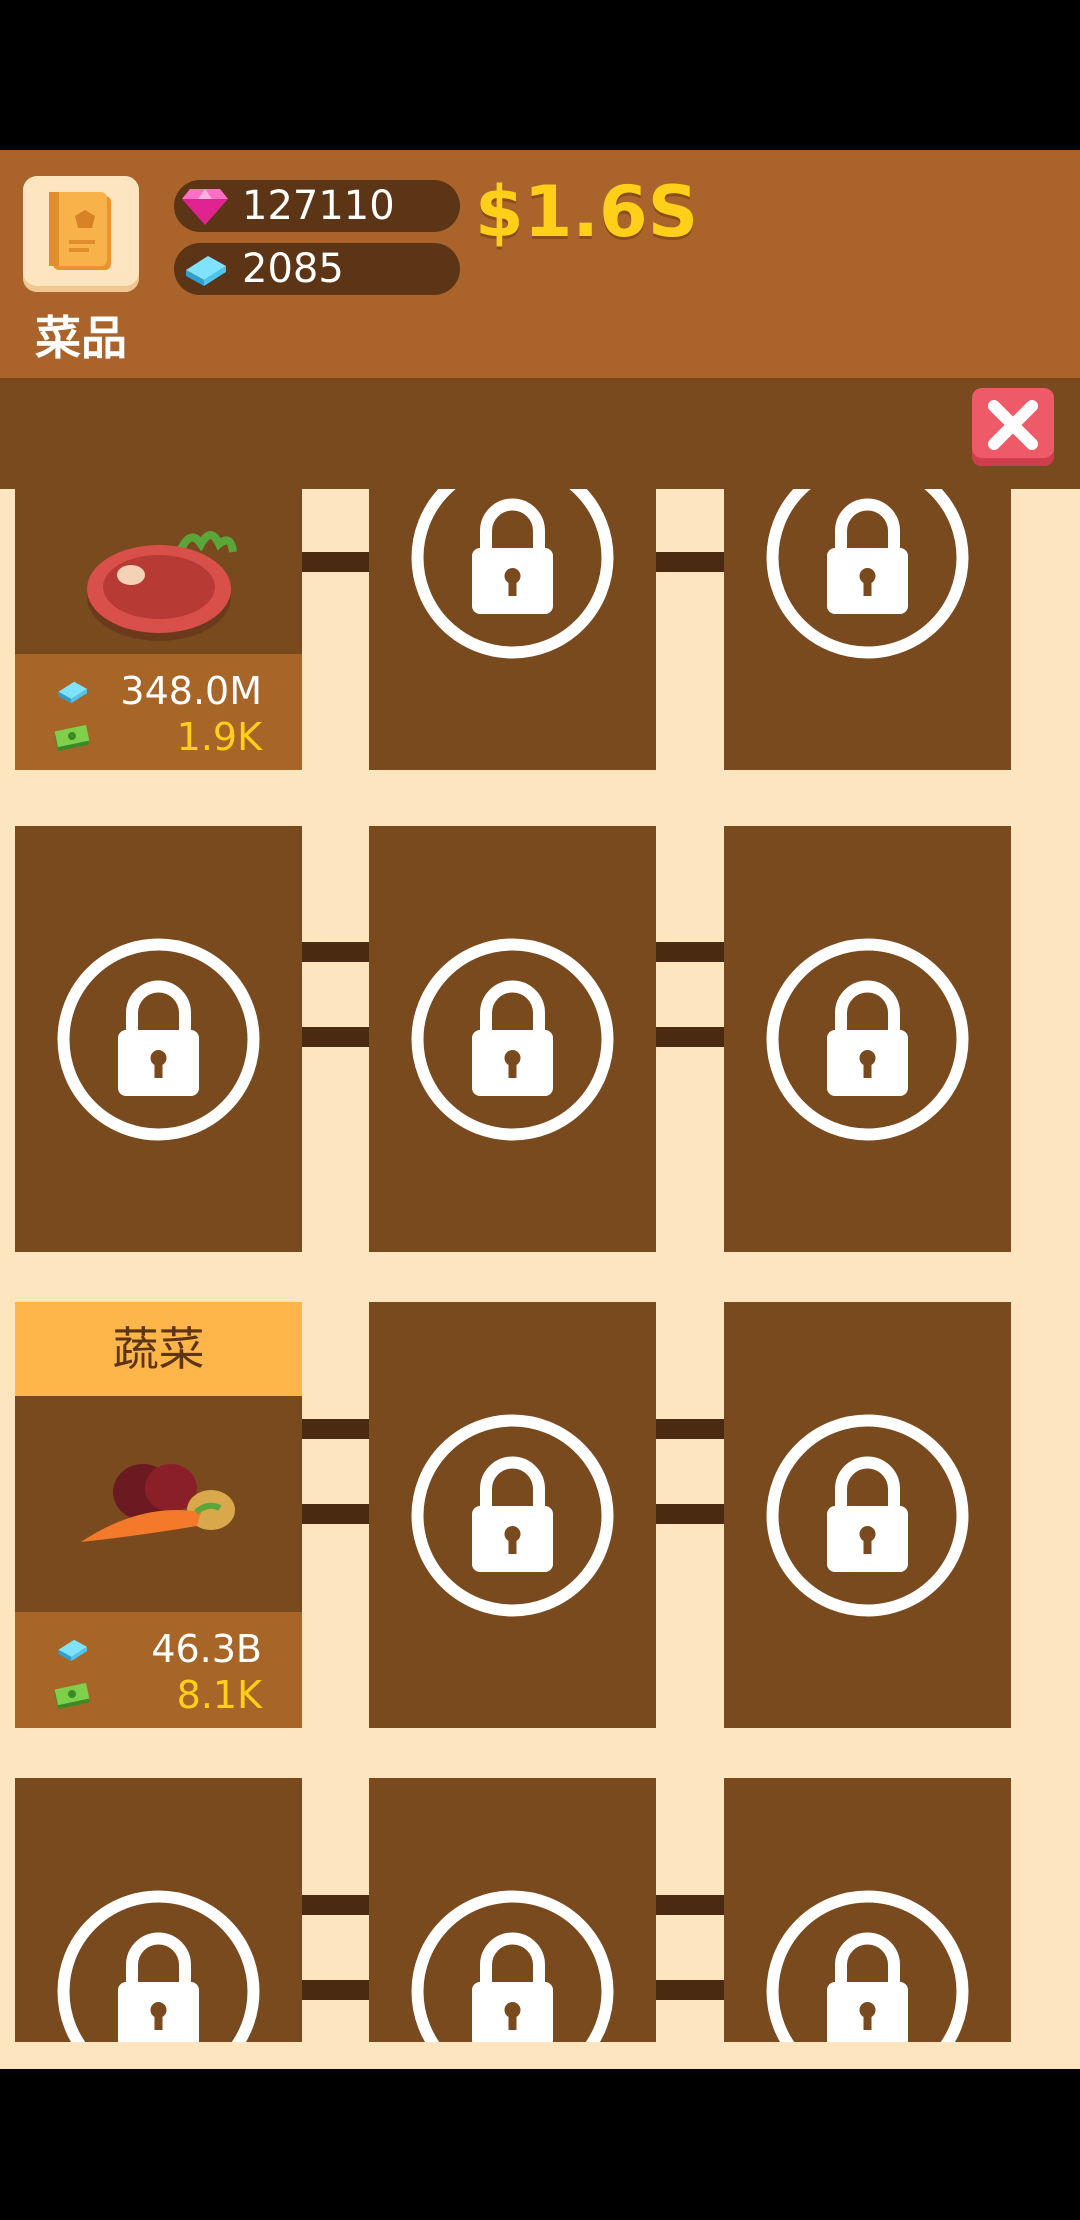  Describe the element at coordinates (206, 1649) in the screenshot. I see `cost-value: 46.3B` at that location.